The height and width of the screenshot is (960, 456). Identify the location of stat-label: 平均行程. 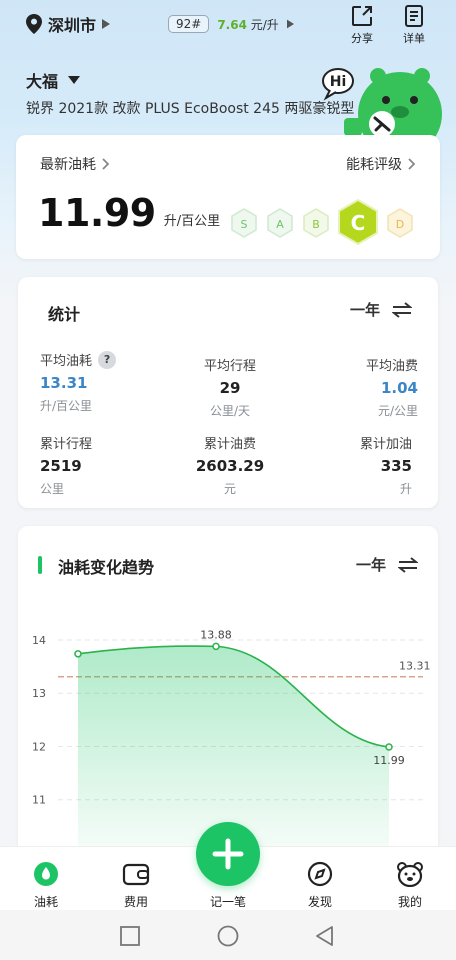
(229, 366).